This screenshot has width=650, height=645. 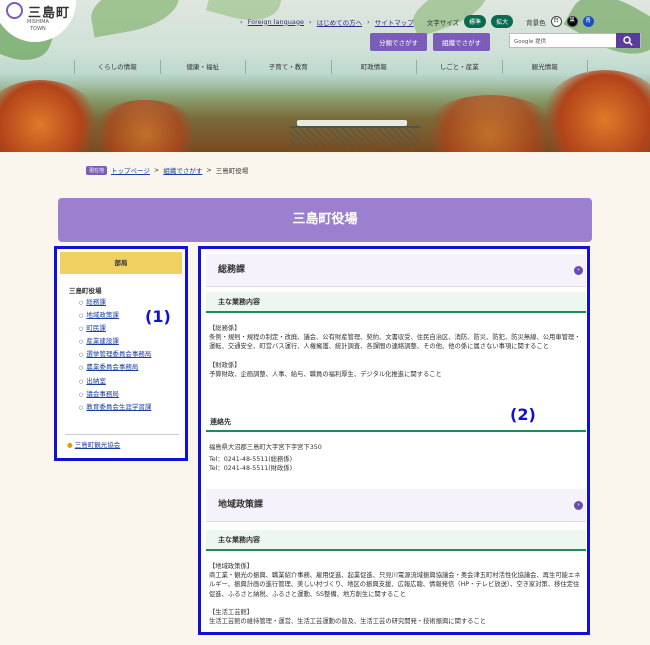 What do you see at coordinates (121, 263) in the screenshot?
I see `sidebar-heading: 部局` at bounding box center [121, 263].